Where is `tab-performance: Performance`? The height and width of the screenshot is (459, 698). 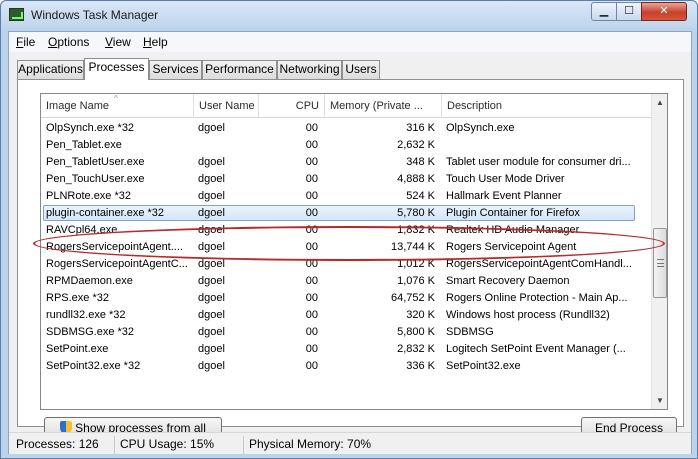
tab-performance: Performance is located at coordinates (239, 69).